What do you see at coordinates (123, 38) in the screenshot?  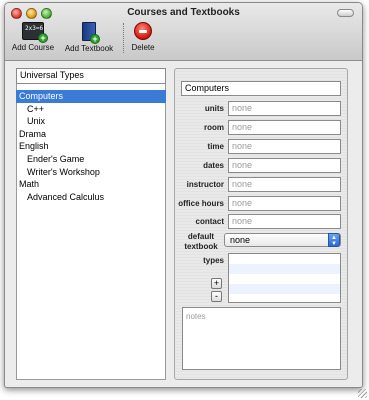 I see `toolbar-separator` at bounding box center [123, 38].